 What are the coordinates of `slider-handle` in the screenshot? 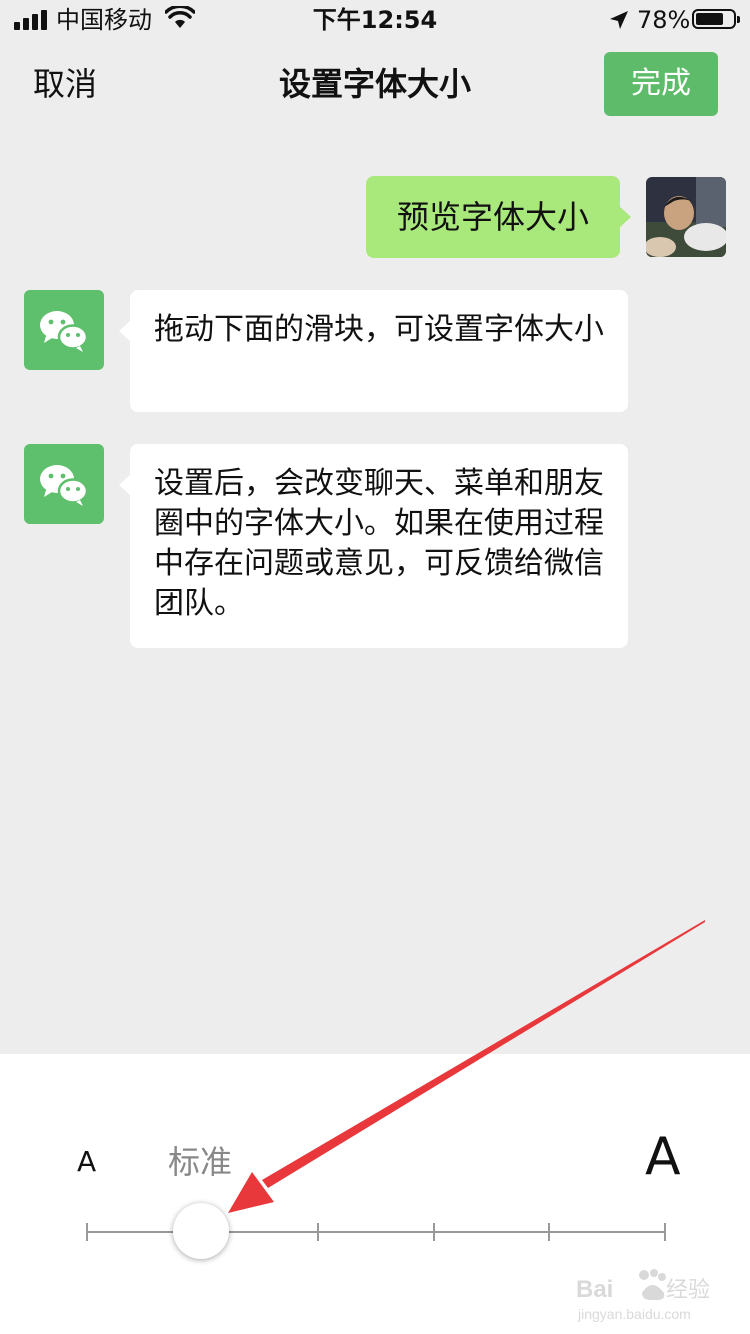 It's located at (201, 1231).